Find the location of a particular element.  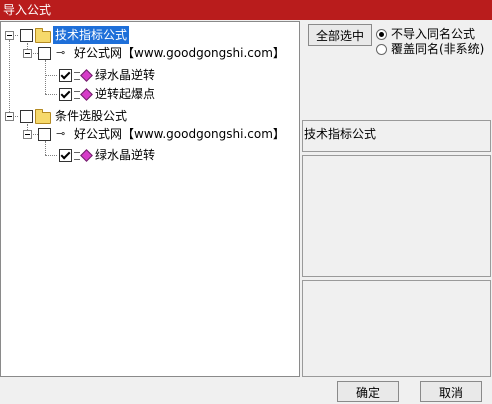

tree-node-root2-leaf1: 绿水晶逆转 is located at coordinates (150, 155).